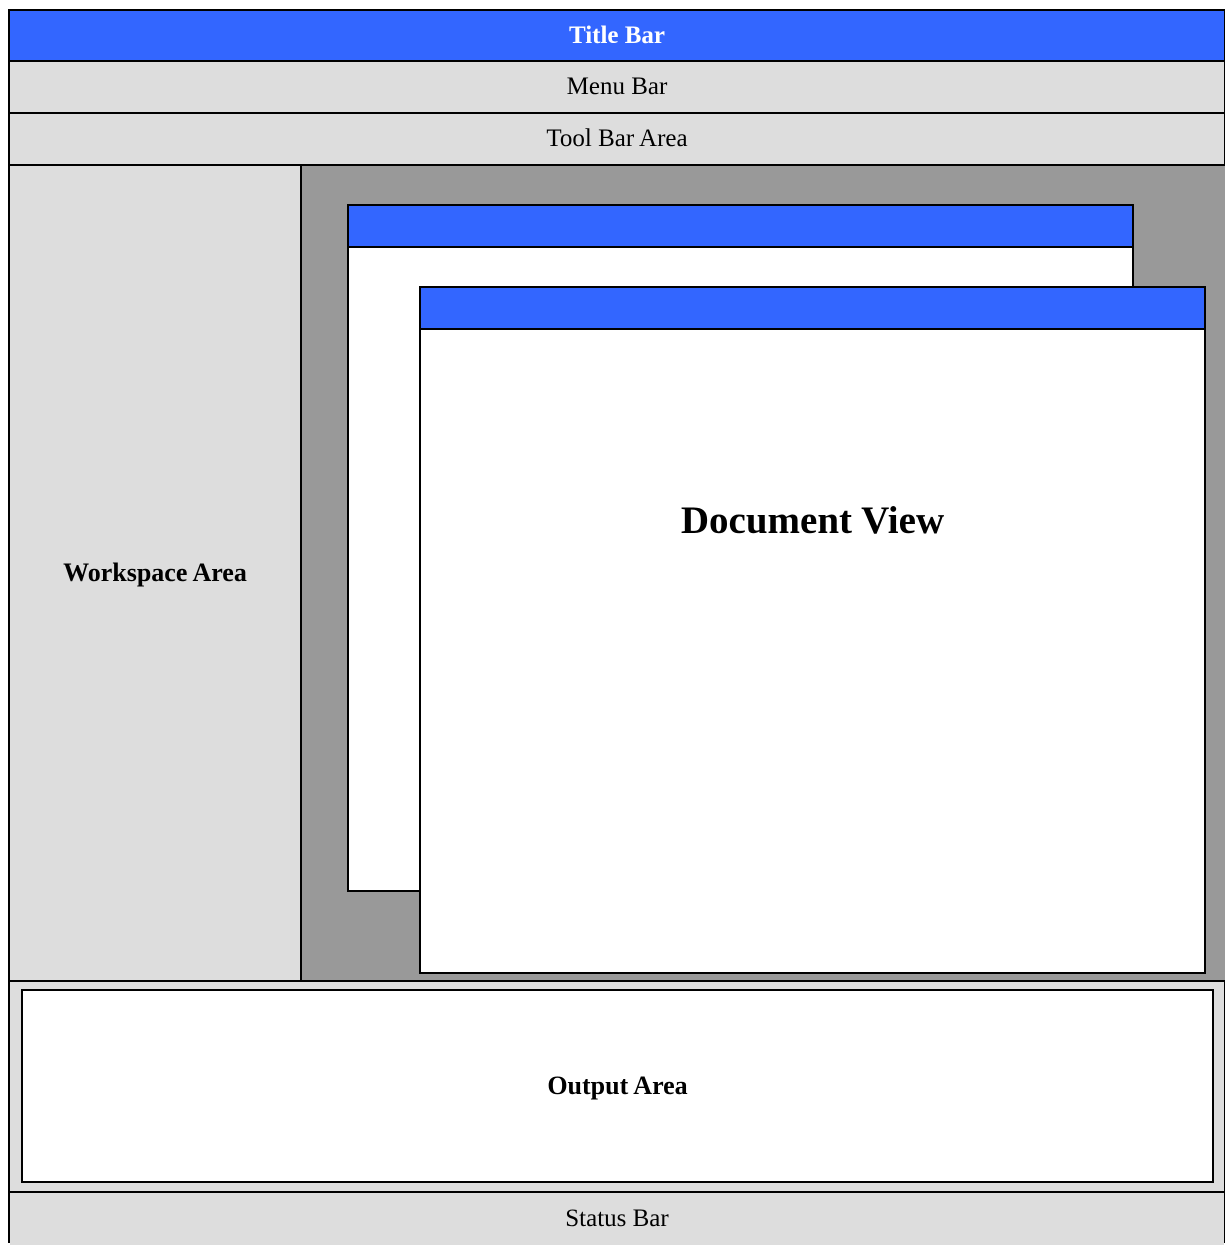 This screenshot has width=1226, height=1245. I want to click on status-bar: Status Bar, so click(617, 1219).